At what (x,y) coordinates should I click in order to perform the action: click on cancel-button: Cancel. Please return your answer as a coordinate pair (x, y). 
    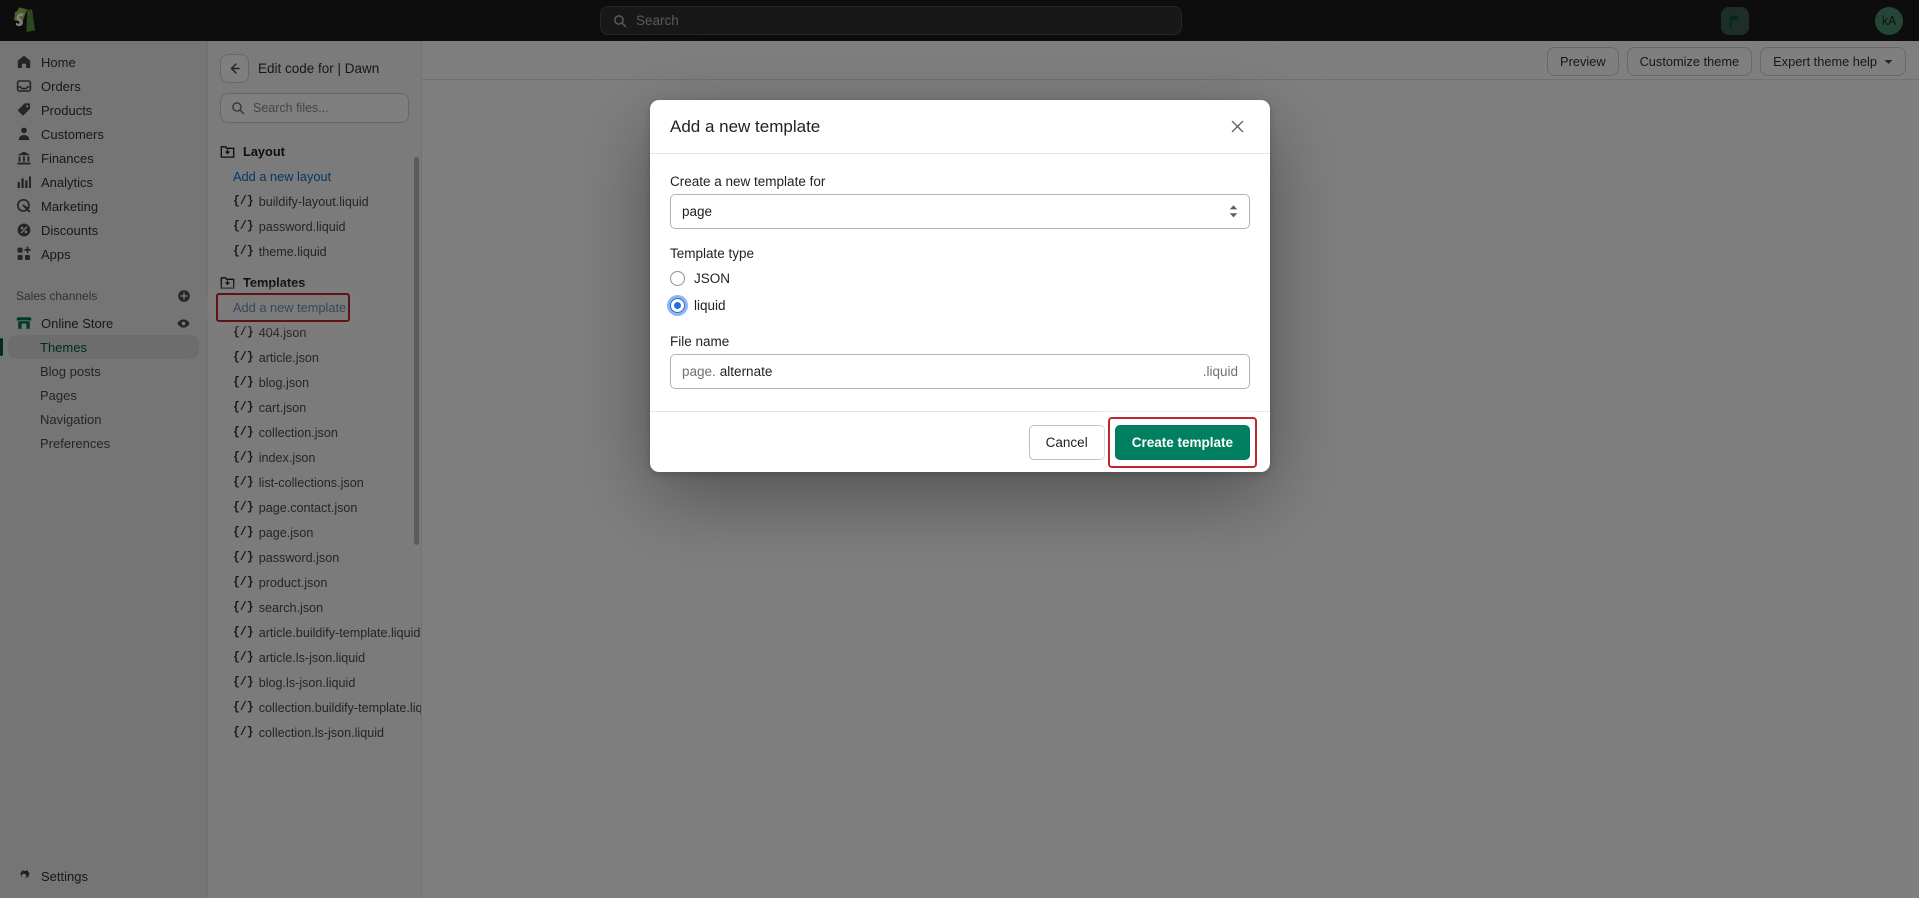
    Looking at the image, I should click on (1066, 442).